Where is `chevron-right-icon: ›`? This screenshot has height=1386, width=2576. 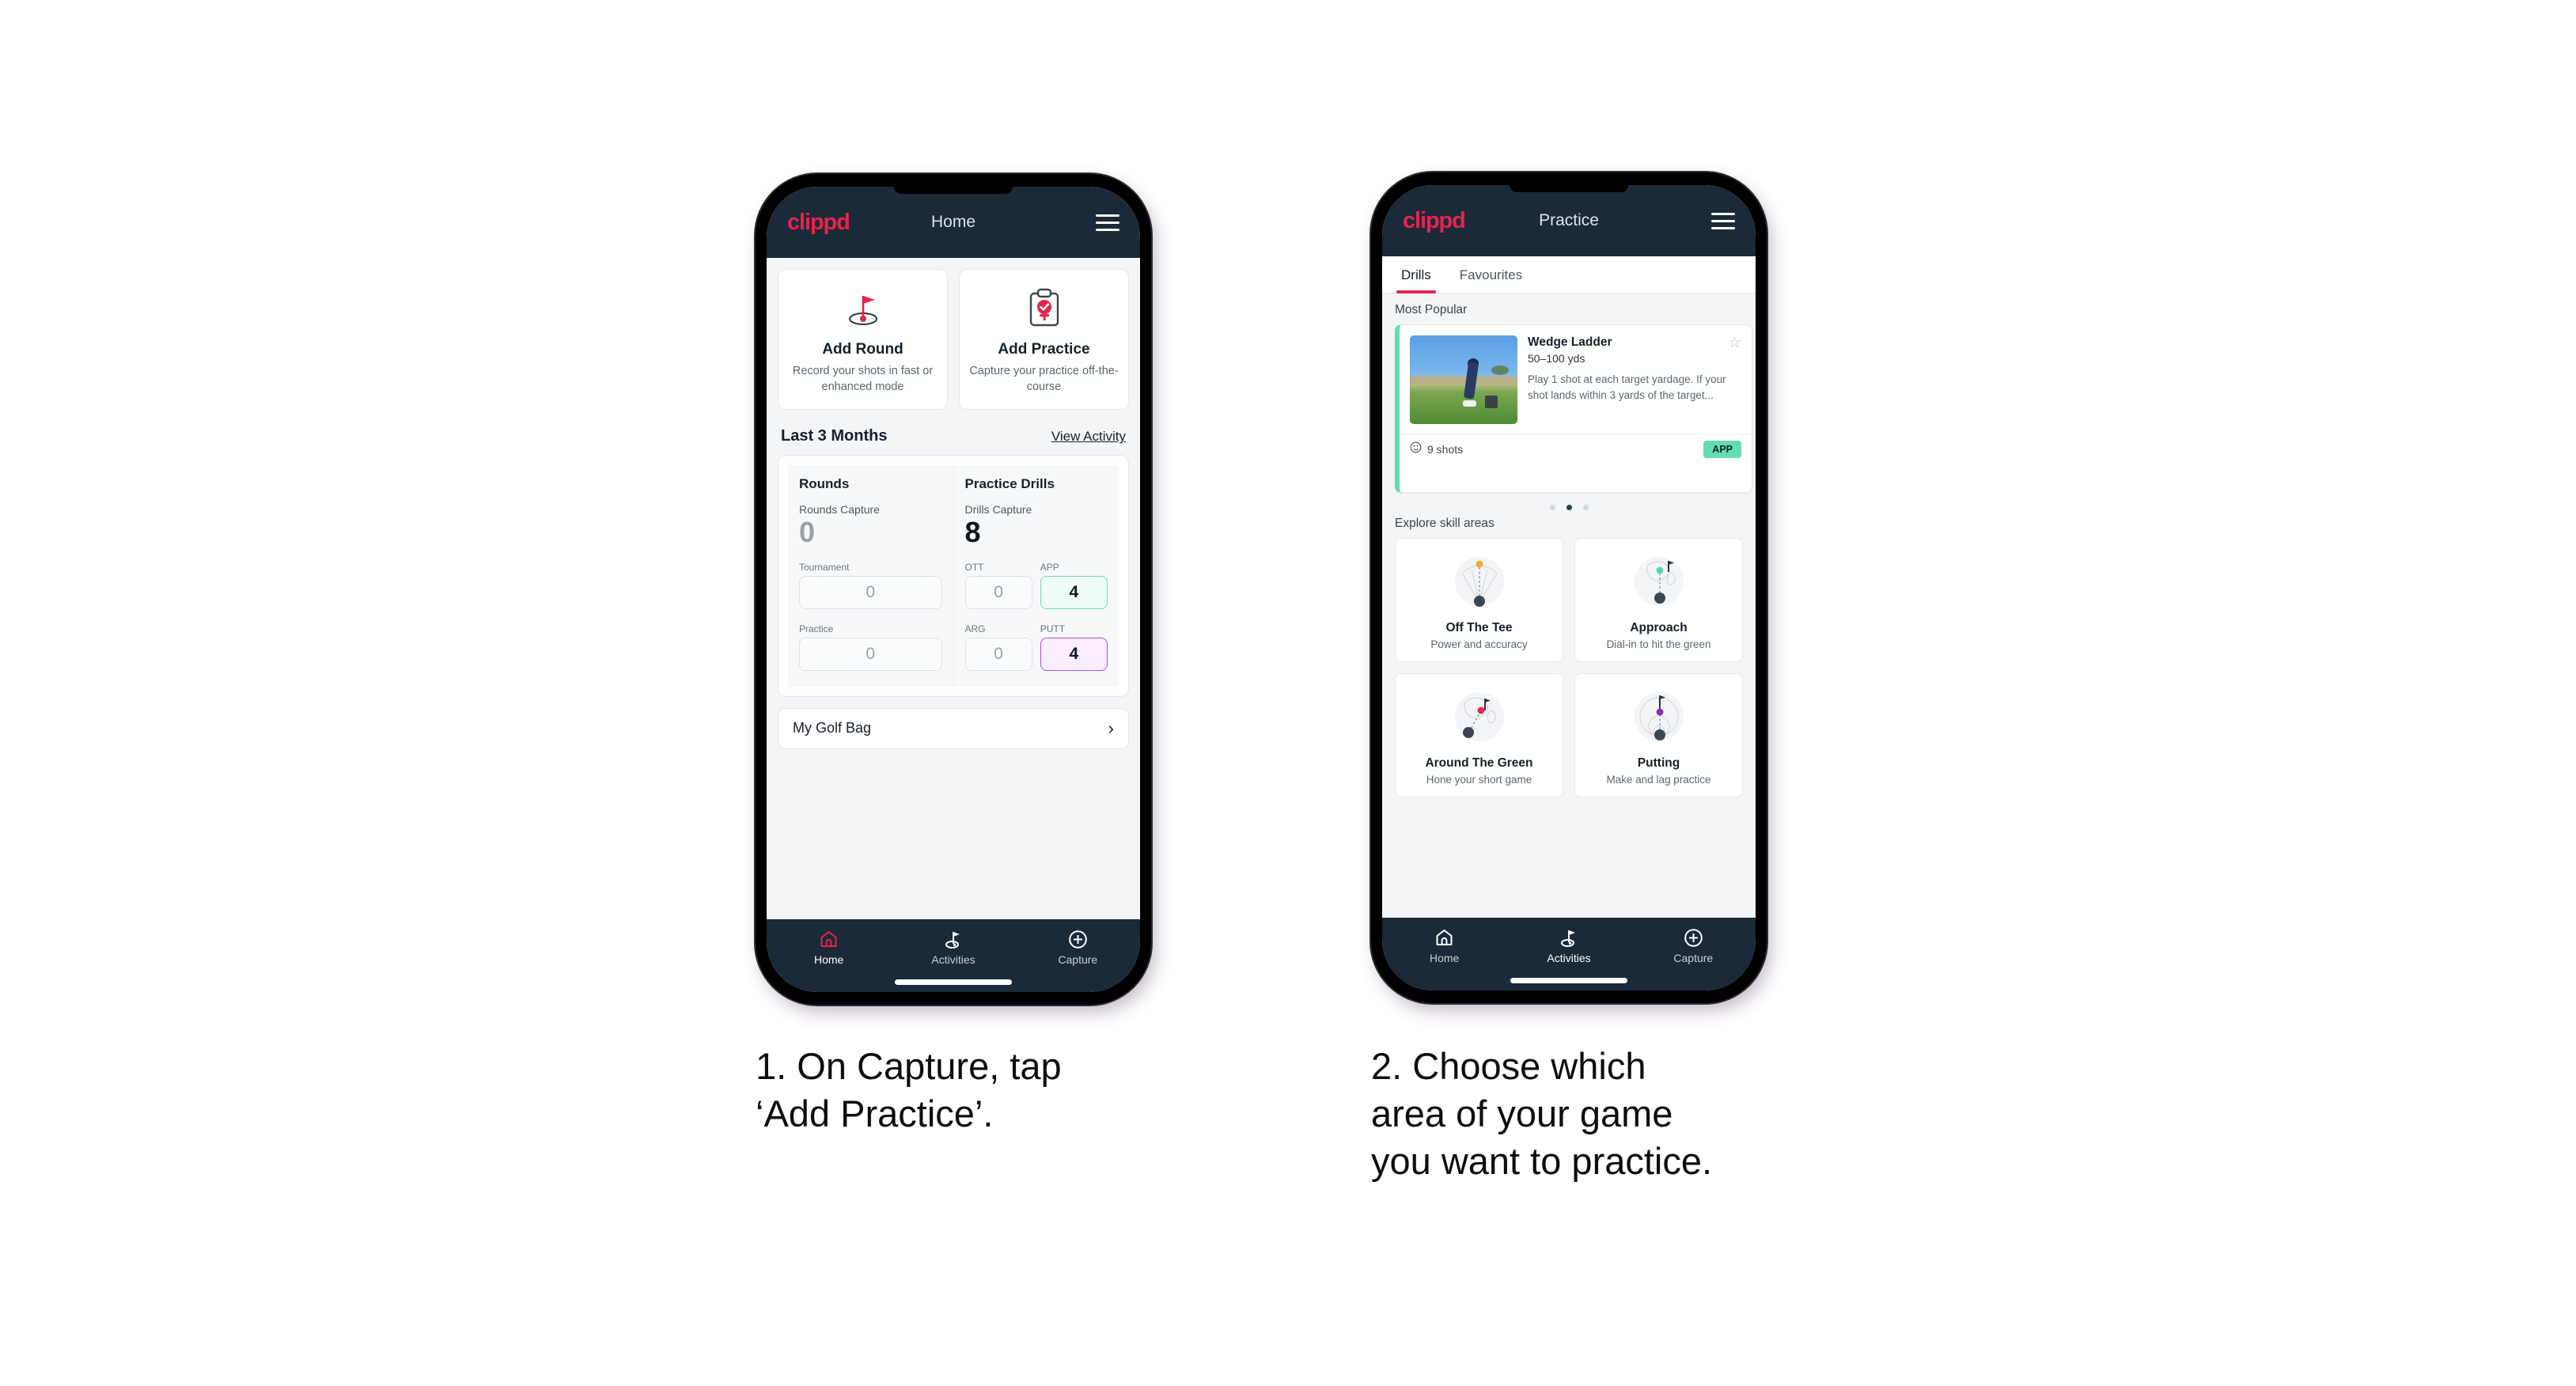 chevron-right-icon: › is located at coordinates (1111, 728).